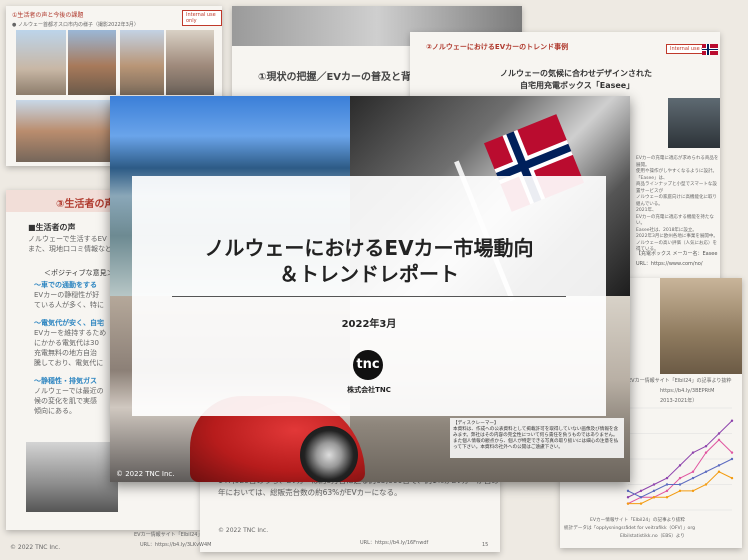  I want to click on source-text: EVカー情報サイト「Elbil24」, so click(168, 535).